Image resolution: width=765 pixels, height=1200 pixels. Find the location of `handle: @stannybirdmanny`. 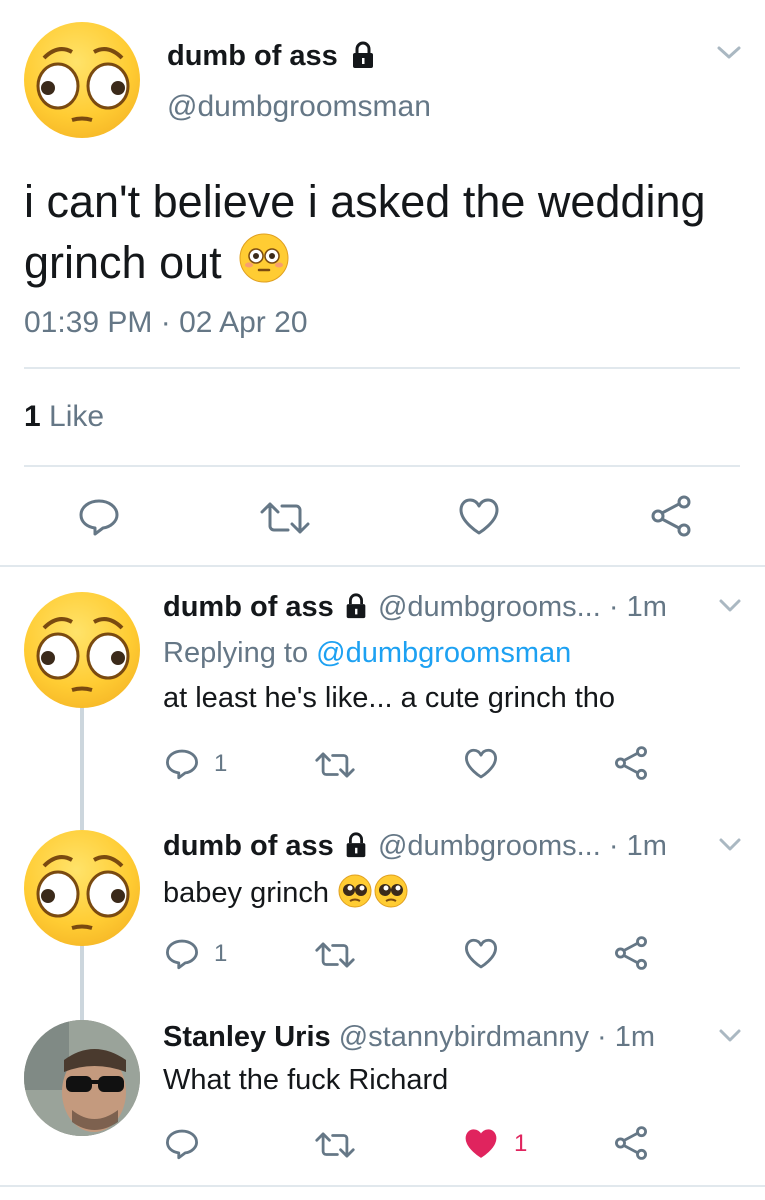

handle: @stannybirdmanny is located at coordinates (464, 1037).